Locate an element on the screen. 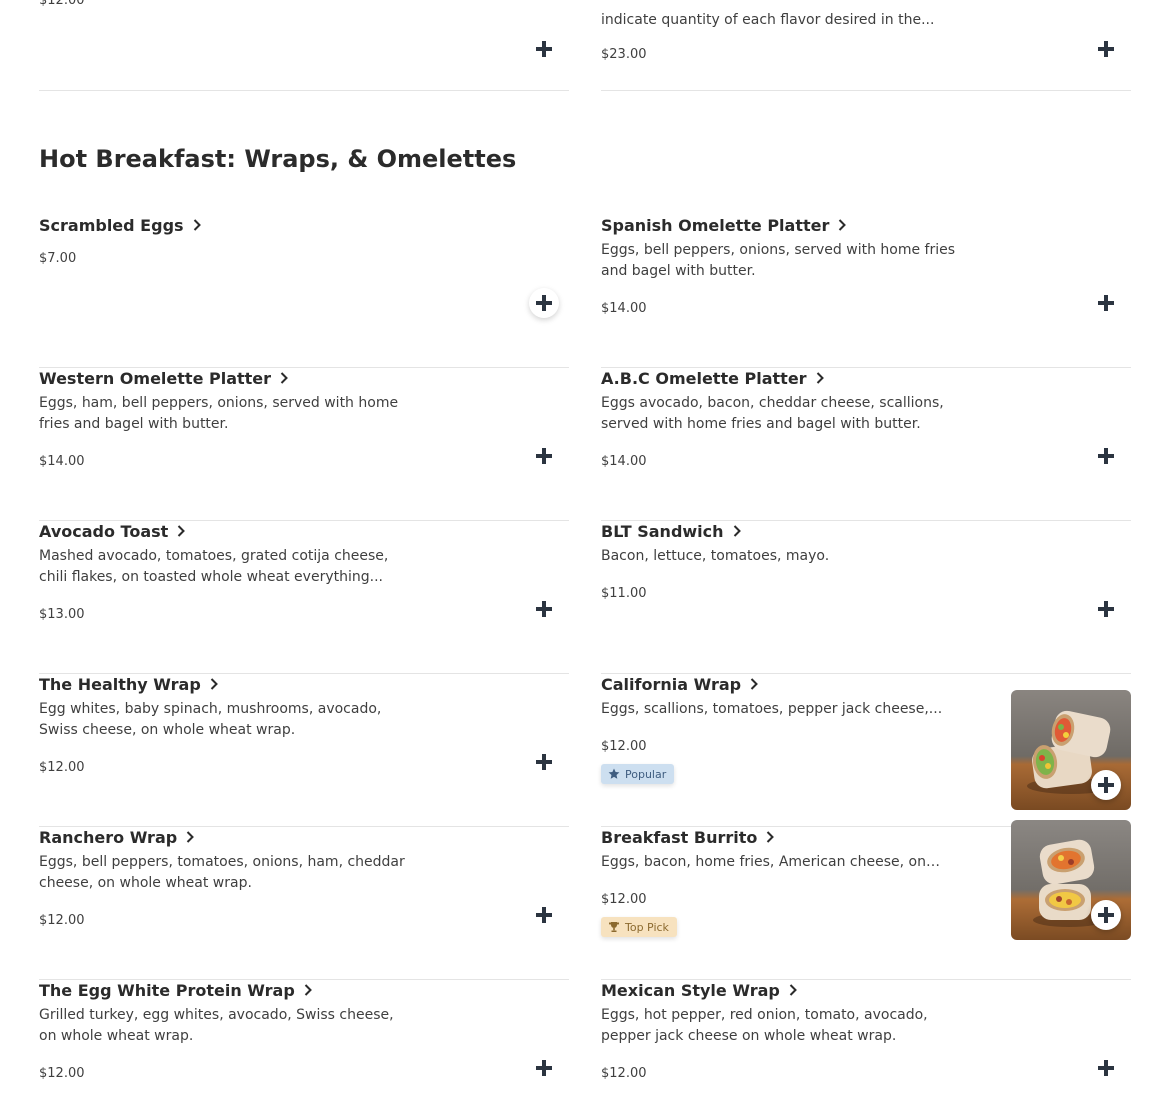  item-name: Avocado Toast is located at coordinates (112, 531).